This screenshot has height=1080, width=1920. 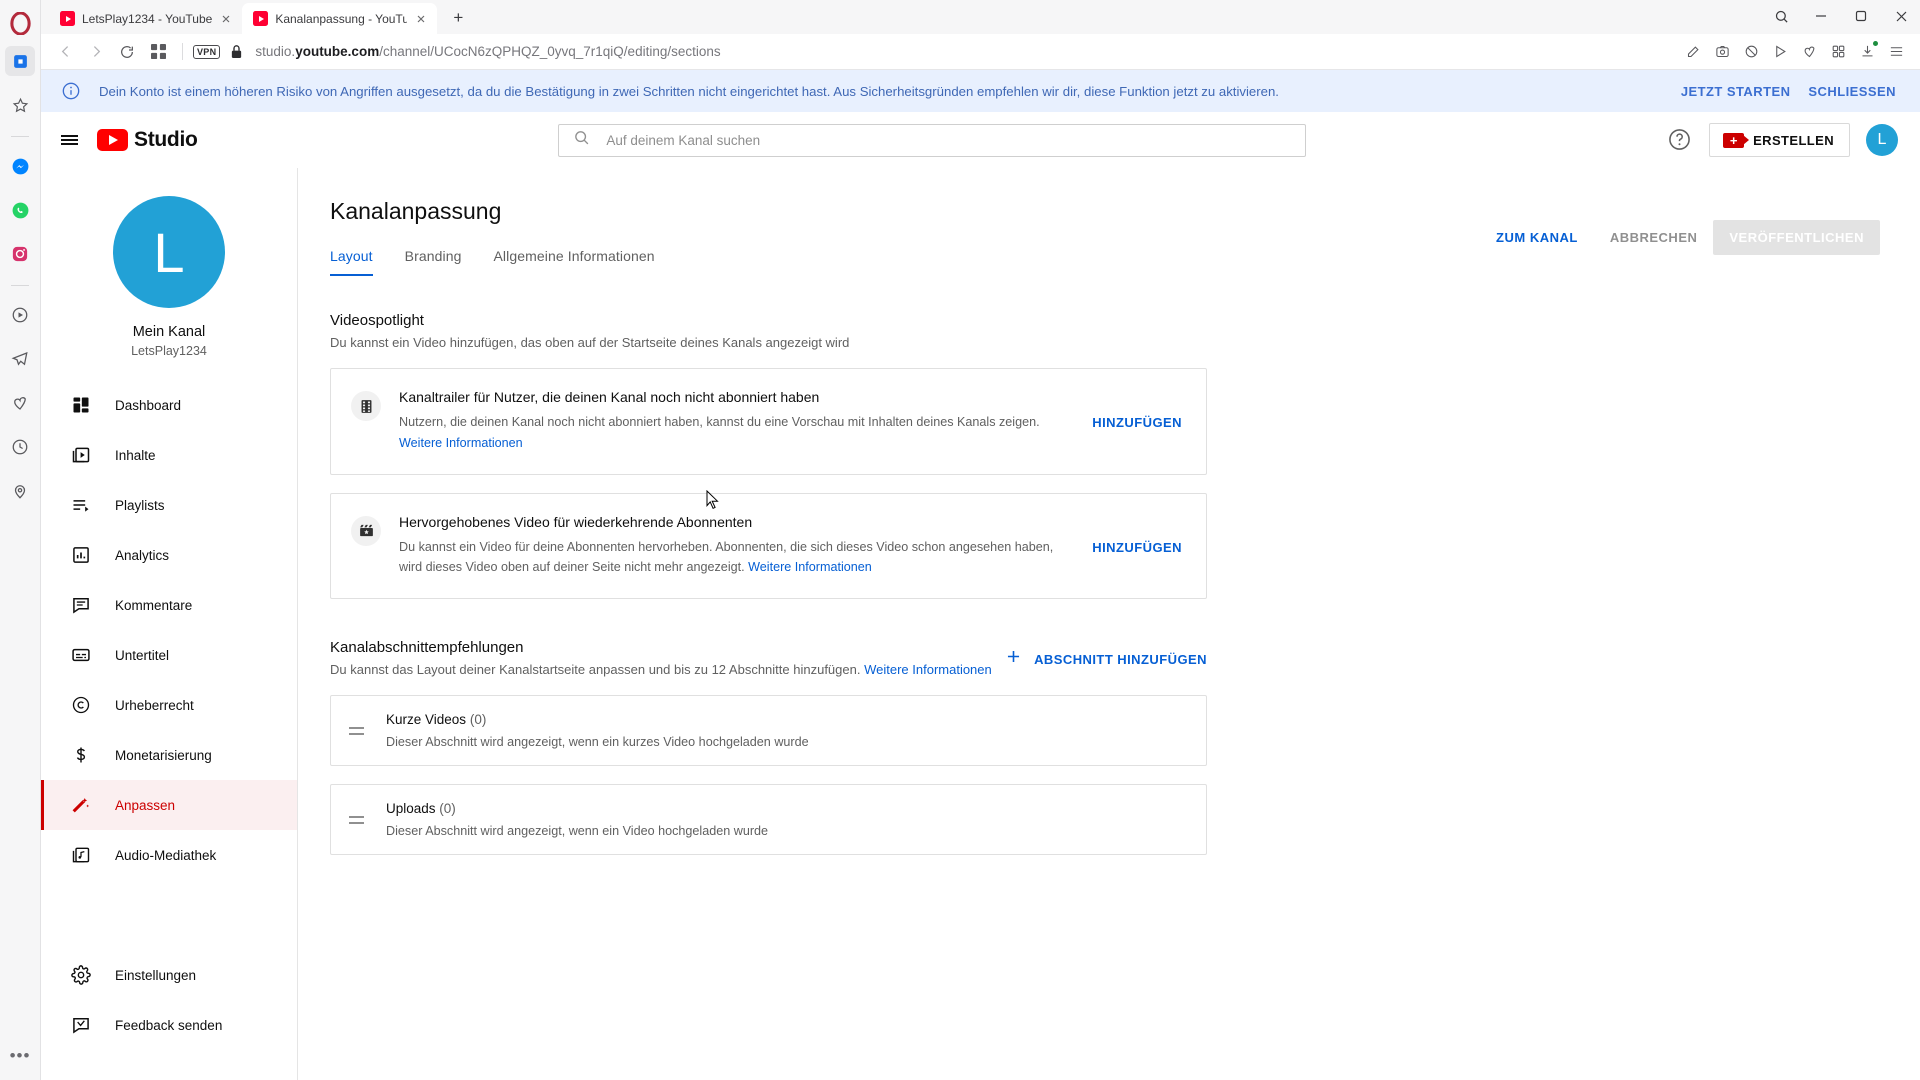 I want to click on plus-icon, so click(x=1013, y=659).